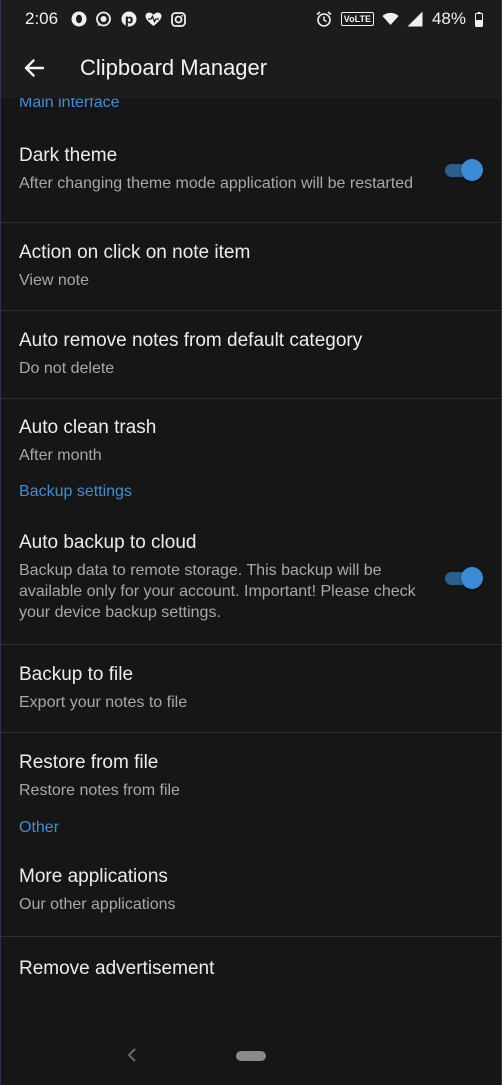  I want to click on volte-badge: VoLTE, so click(357, 19).